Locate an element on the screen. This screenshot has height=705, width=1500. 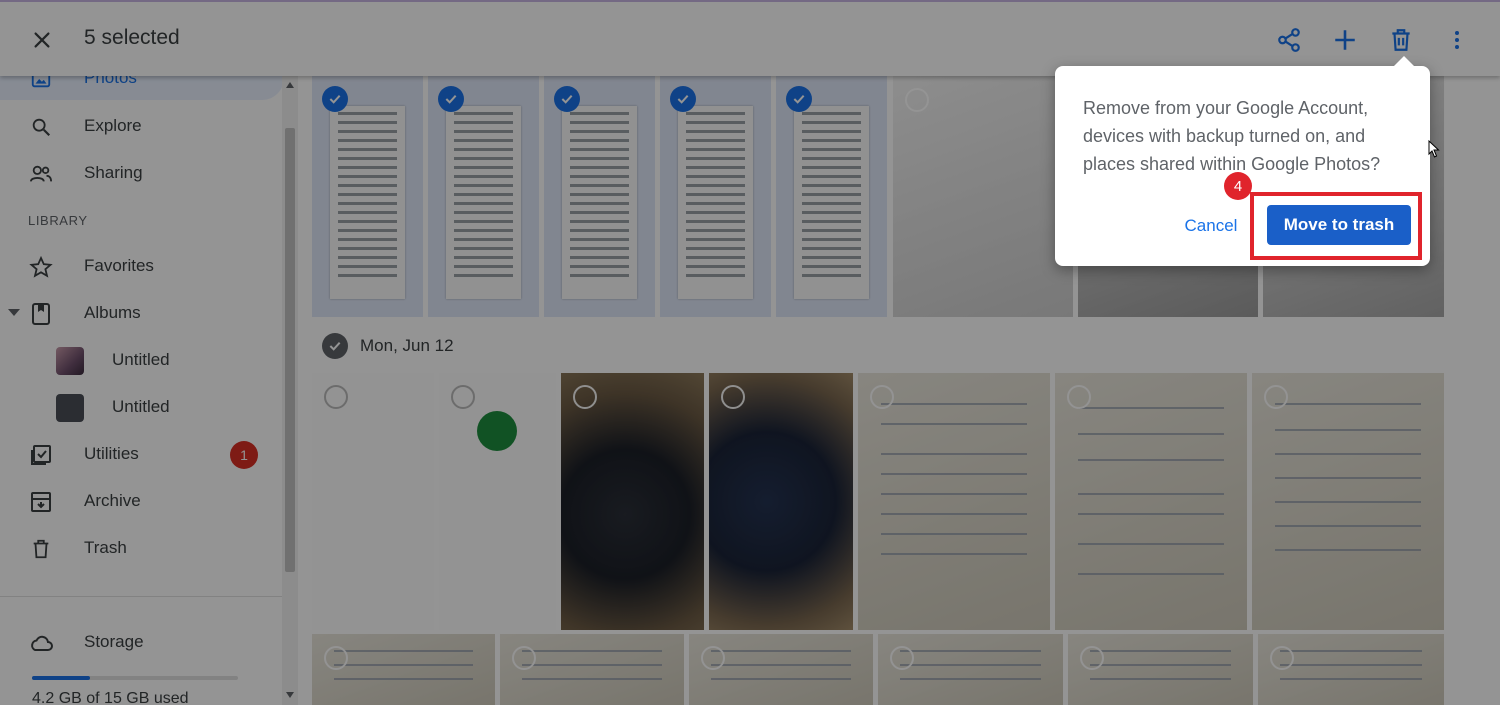
sidebar-item-label: Sharing is located at coordinates (113, 172).